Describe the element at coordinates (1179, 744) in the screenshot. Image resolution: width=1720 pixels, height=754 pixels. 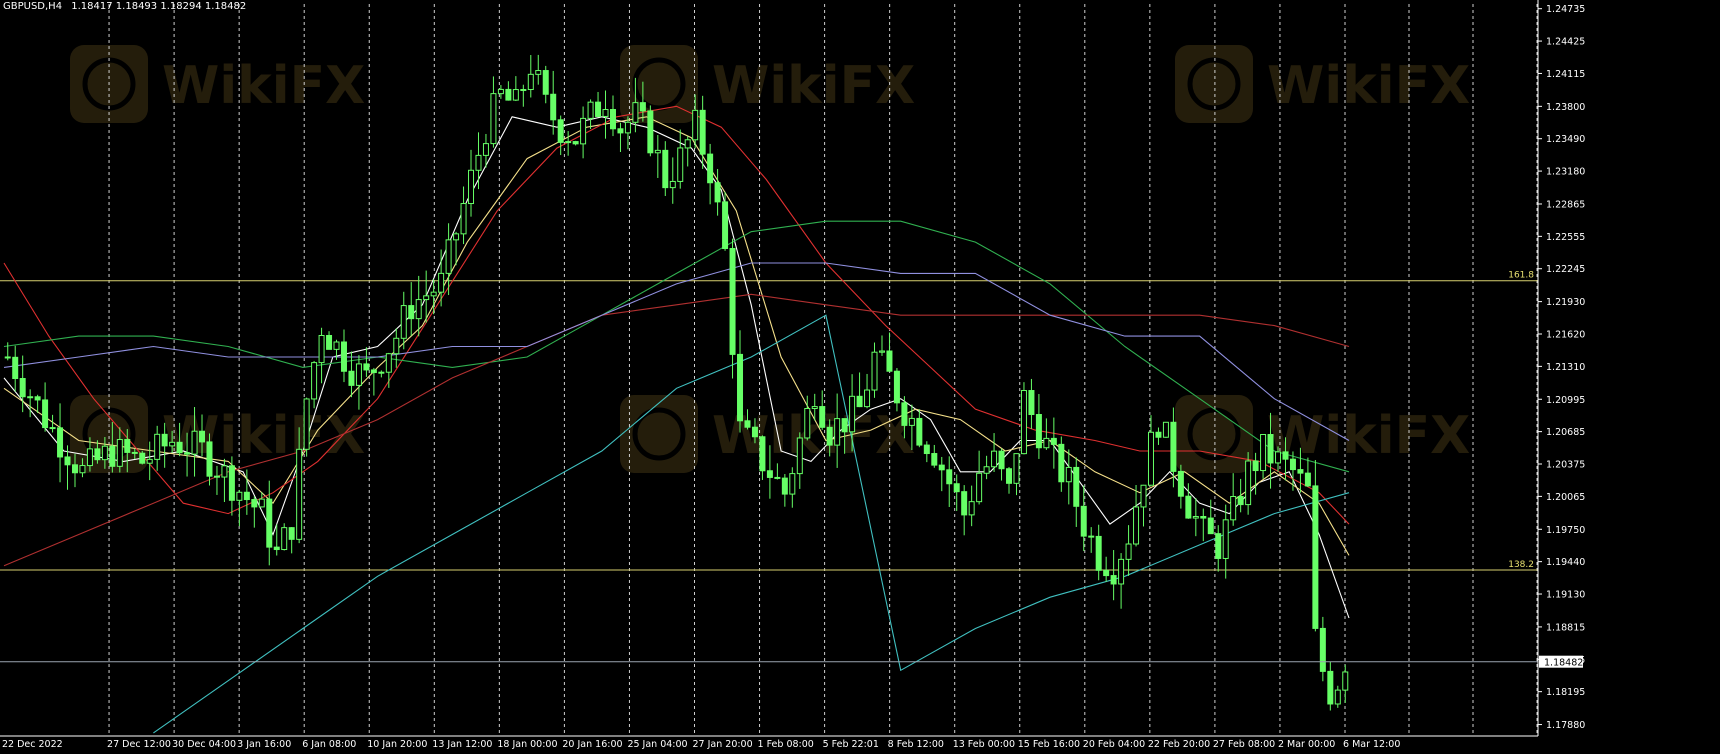
I see `time-tick-label: 22 Feb 20:00` at that location.